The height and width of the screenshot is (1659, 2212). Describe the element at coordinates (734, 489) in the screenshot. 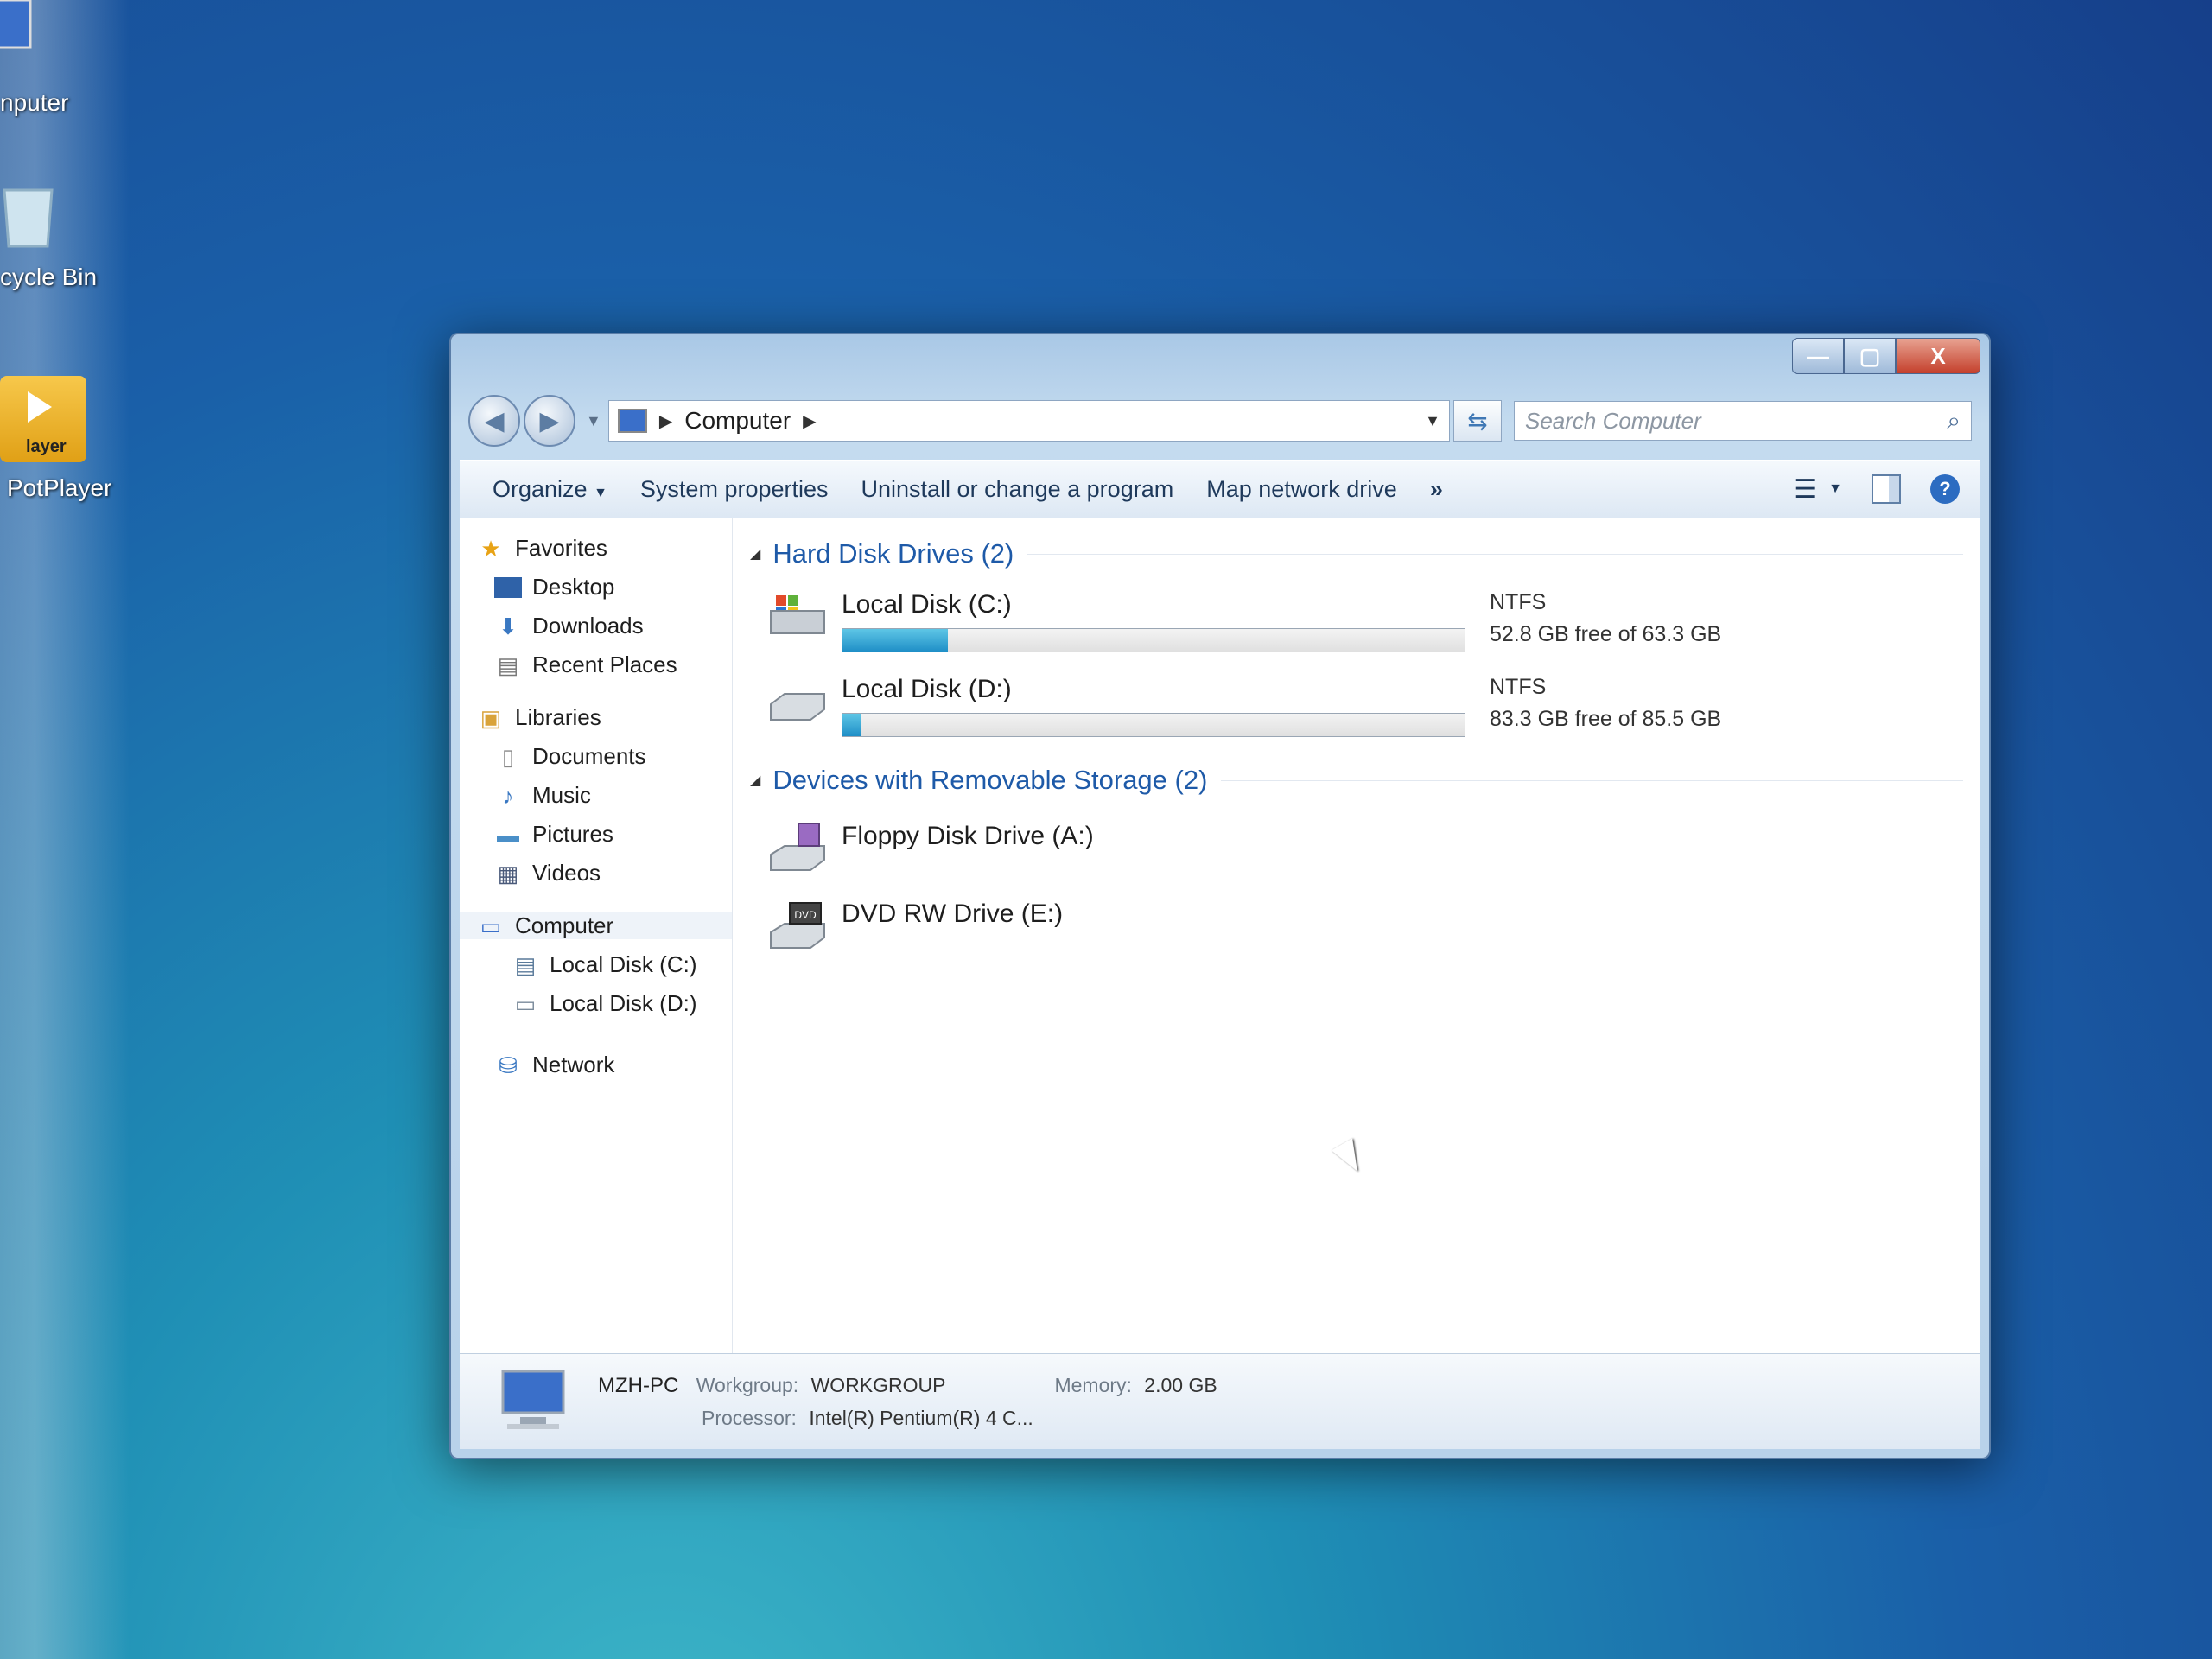

I see `system-properties-button: System properties` at that location.